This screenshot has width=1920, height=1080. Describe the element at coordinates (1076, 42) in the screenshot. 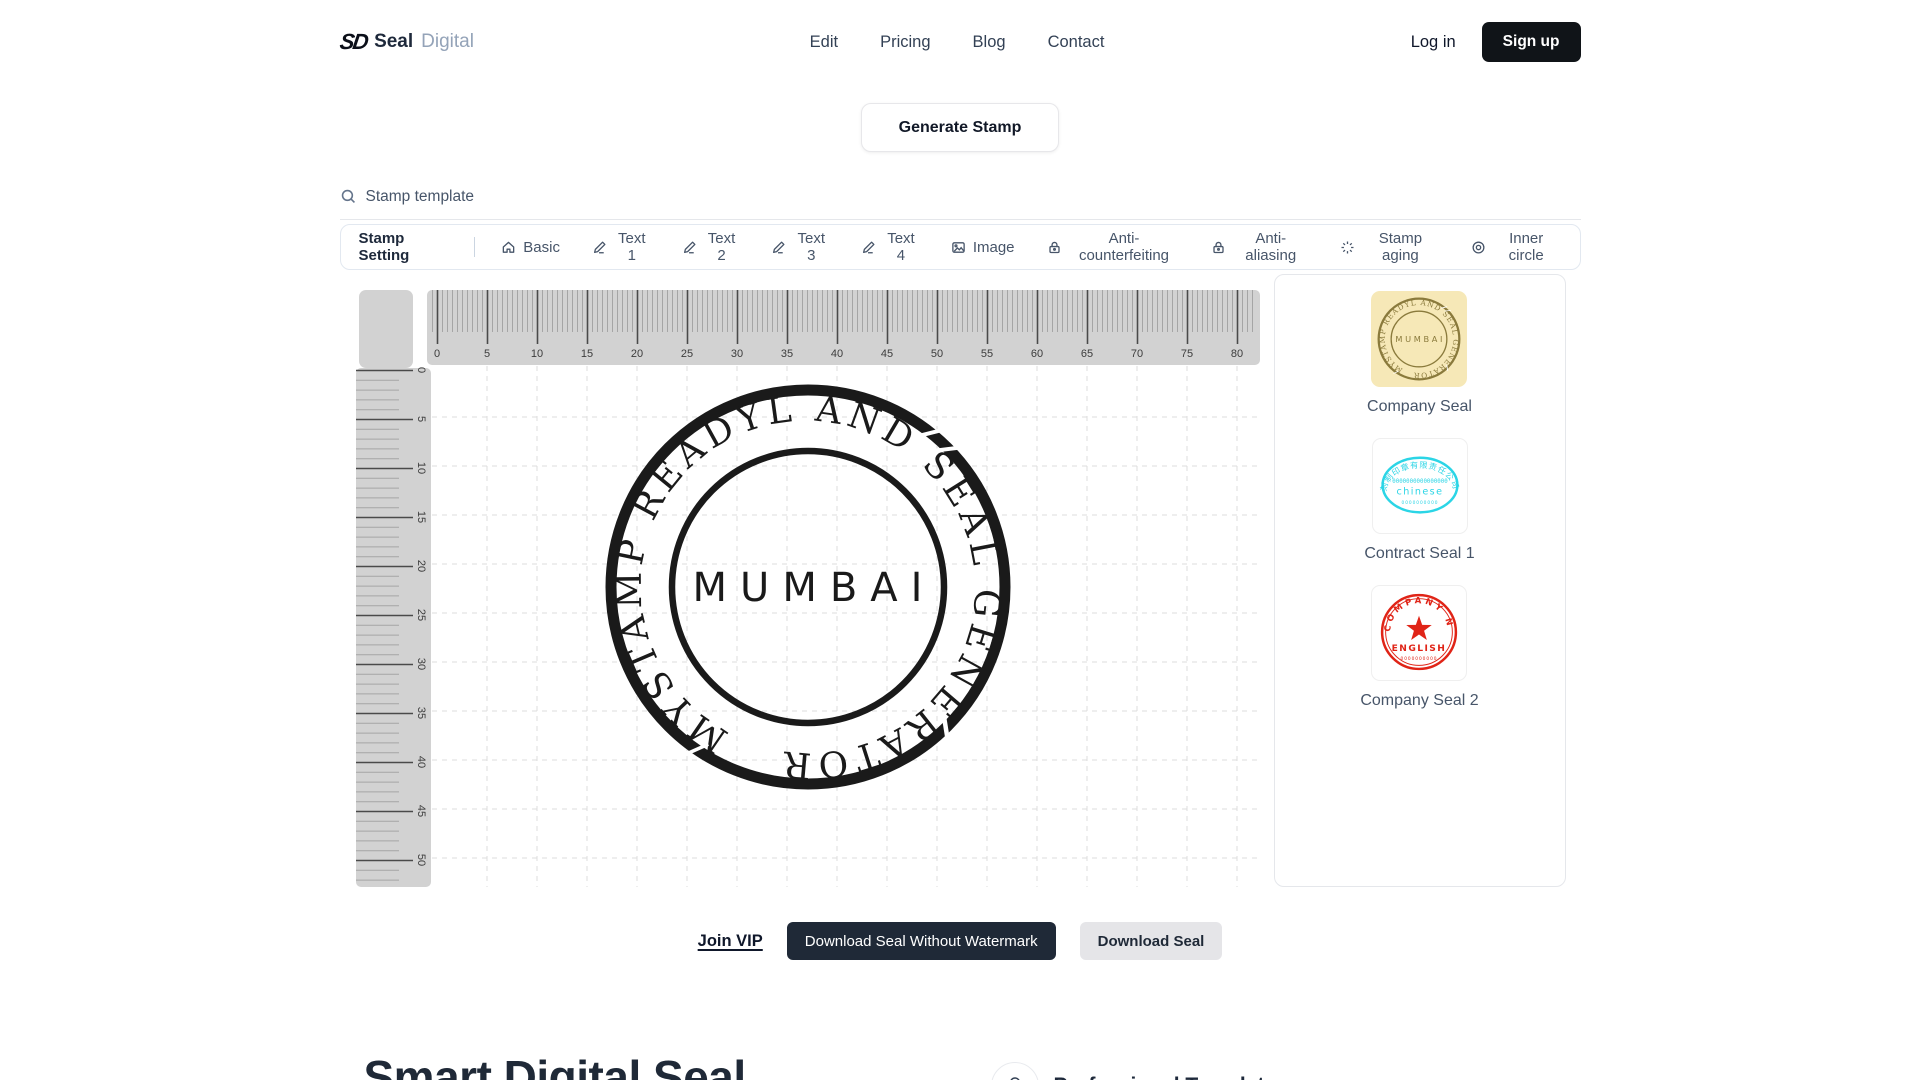

I see `nav-contact: Contact` at that location.